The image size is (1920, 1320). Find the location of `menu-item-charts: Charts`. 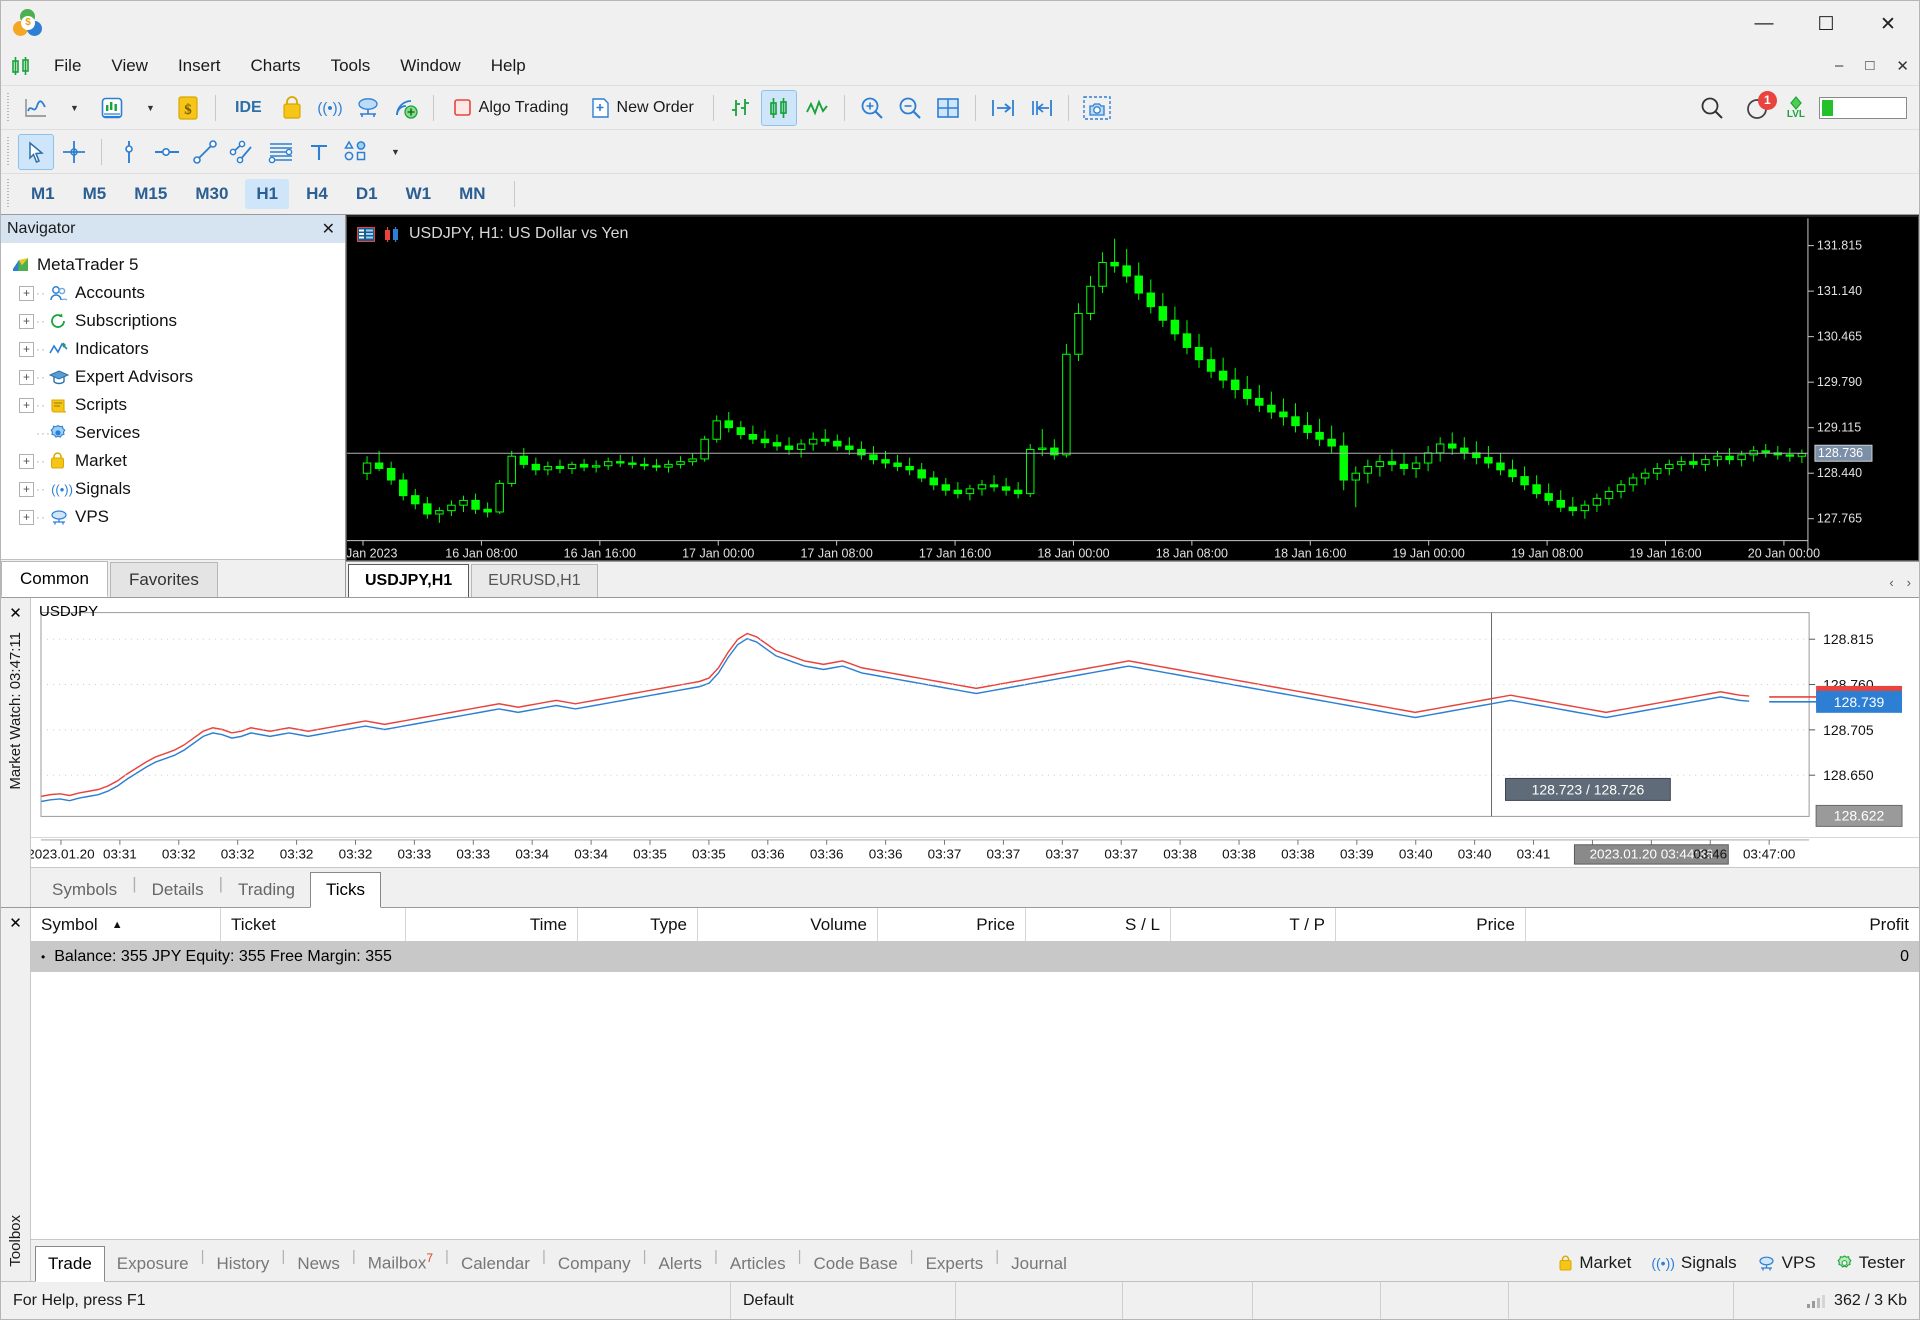

menu-item-charts: Charts is located at coordinates (275, 66).